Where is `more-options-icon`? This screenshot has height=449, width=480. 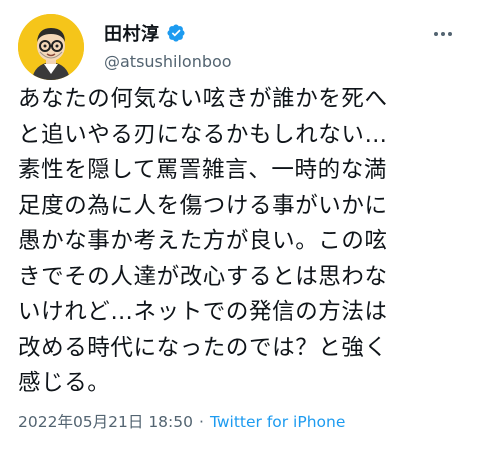
more-options-icon is located at coordinates (443, 34).